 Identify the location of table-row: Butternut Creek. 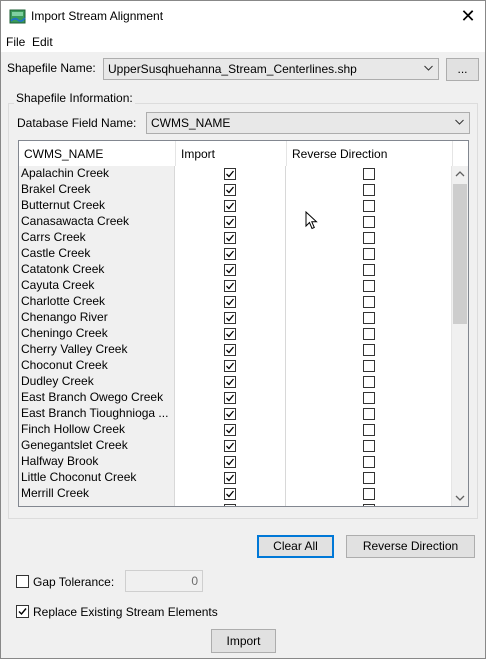
(235, 206).